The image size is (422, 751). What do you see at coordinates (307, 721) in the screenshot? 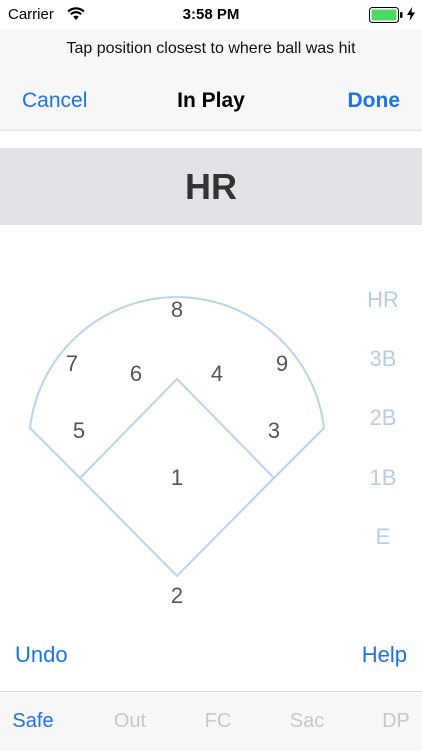
I see `tab-sac: Sac` at bounding box center [307, 721].